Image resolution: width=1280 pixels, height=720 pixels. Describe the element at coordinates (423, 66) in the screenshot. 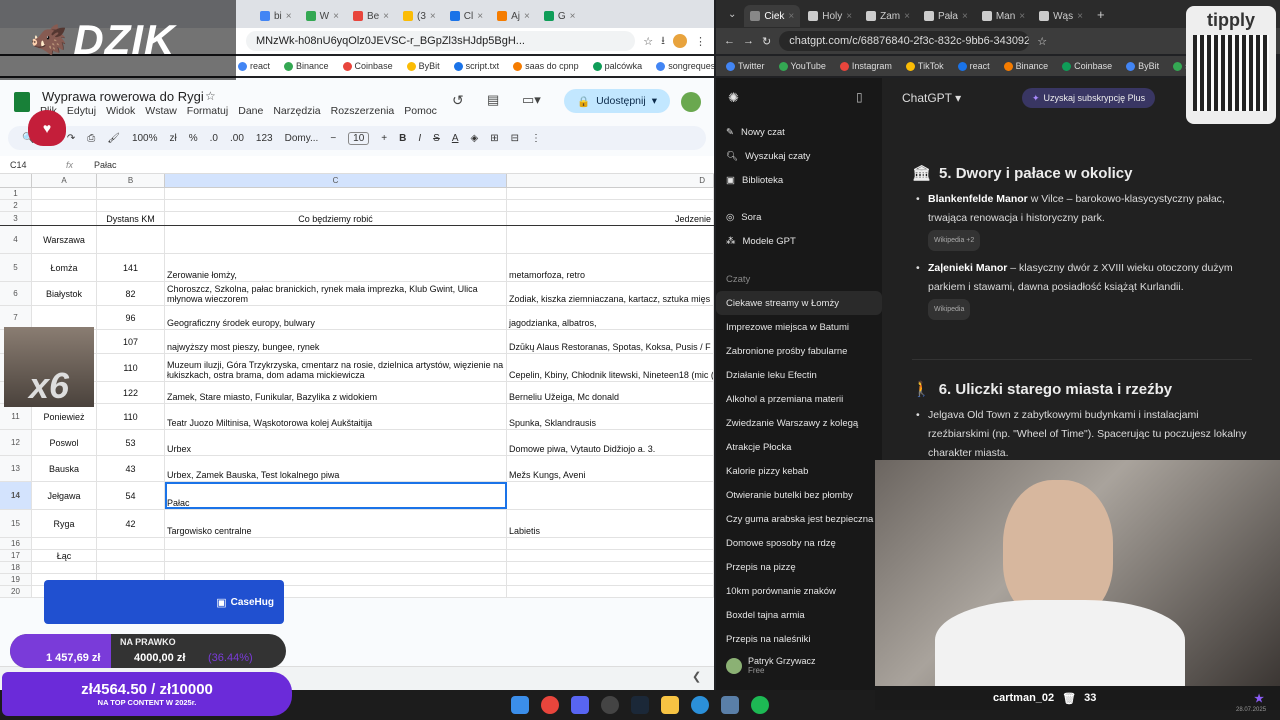

I see `bookmark-item: ByBit` at that location.